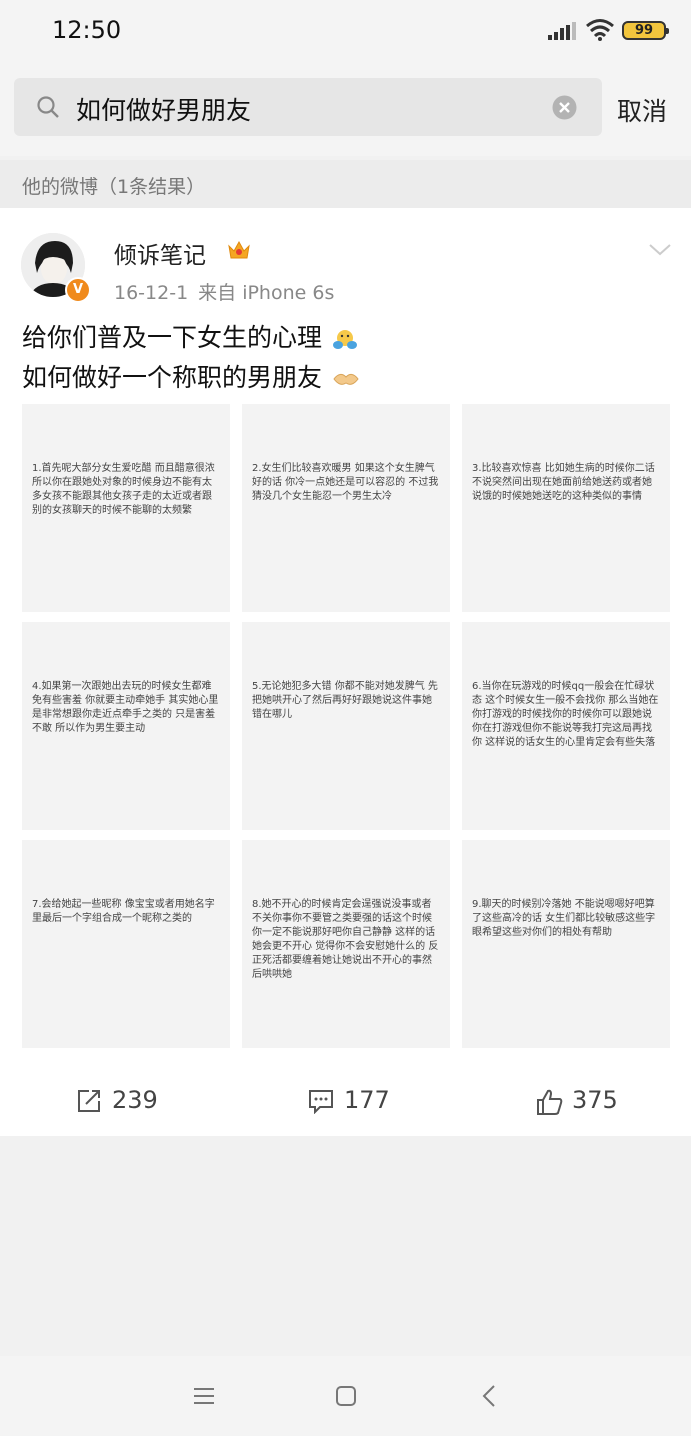  Describe the element at coordinates (204, 1396) in the screenshot. I see `menu-icon` at that location.